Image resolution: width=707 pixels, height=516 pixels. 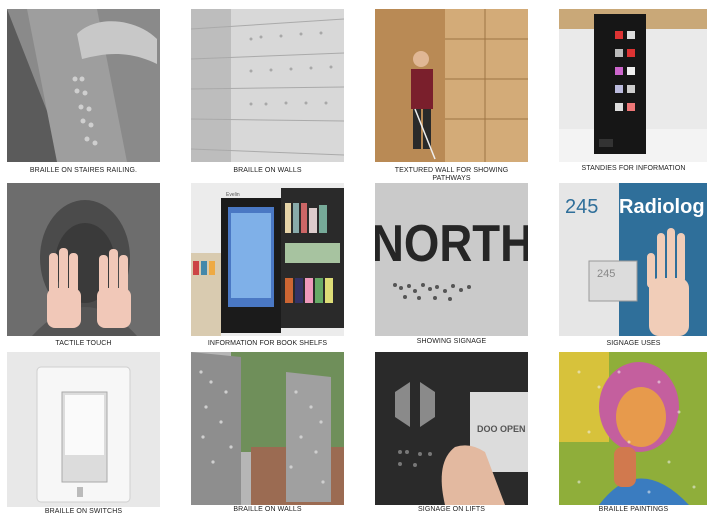 I want to click on caption-braille-on-switchs: BRAILLE ON SWITCHS, so click(x=83, y=511).